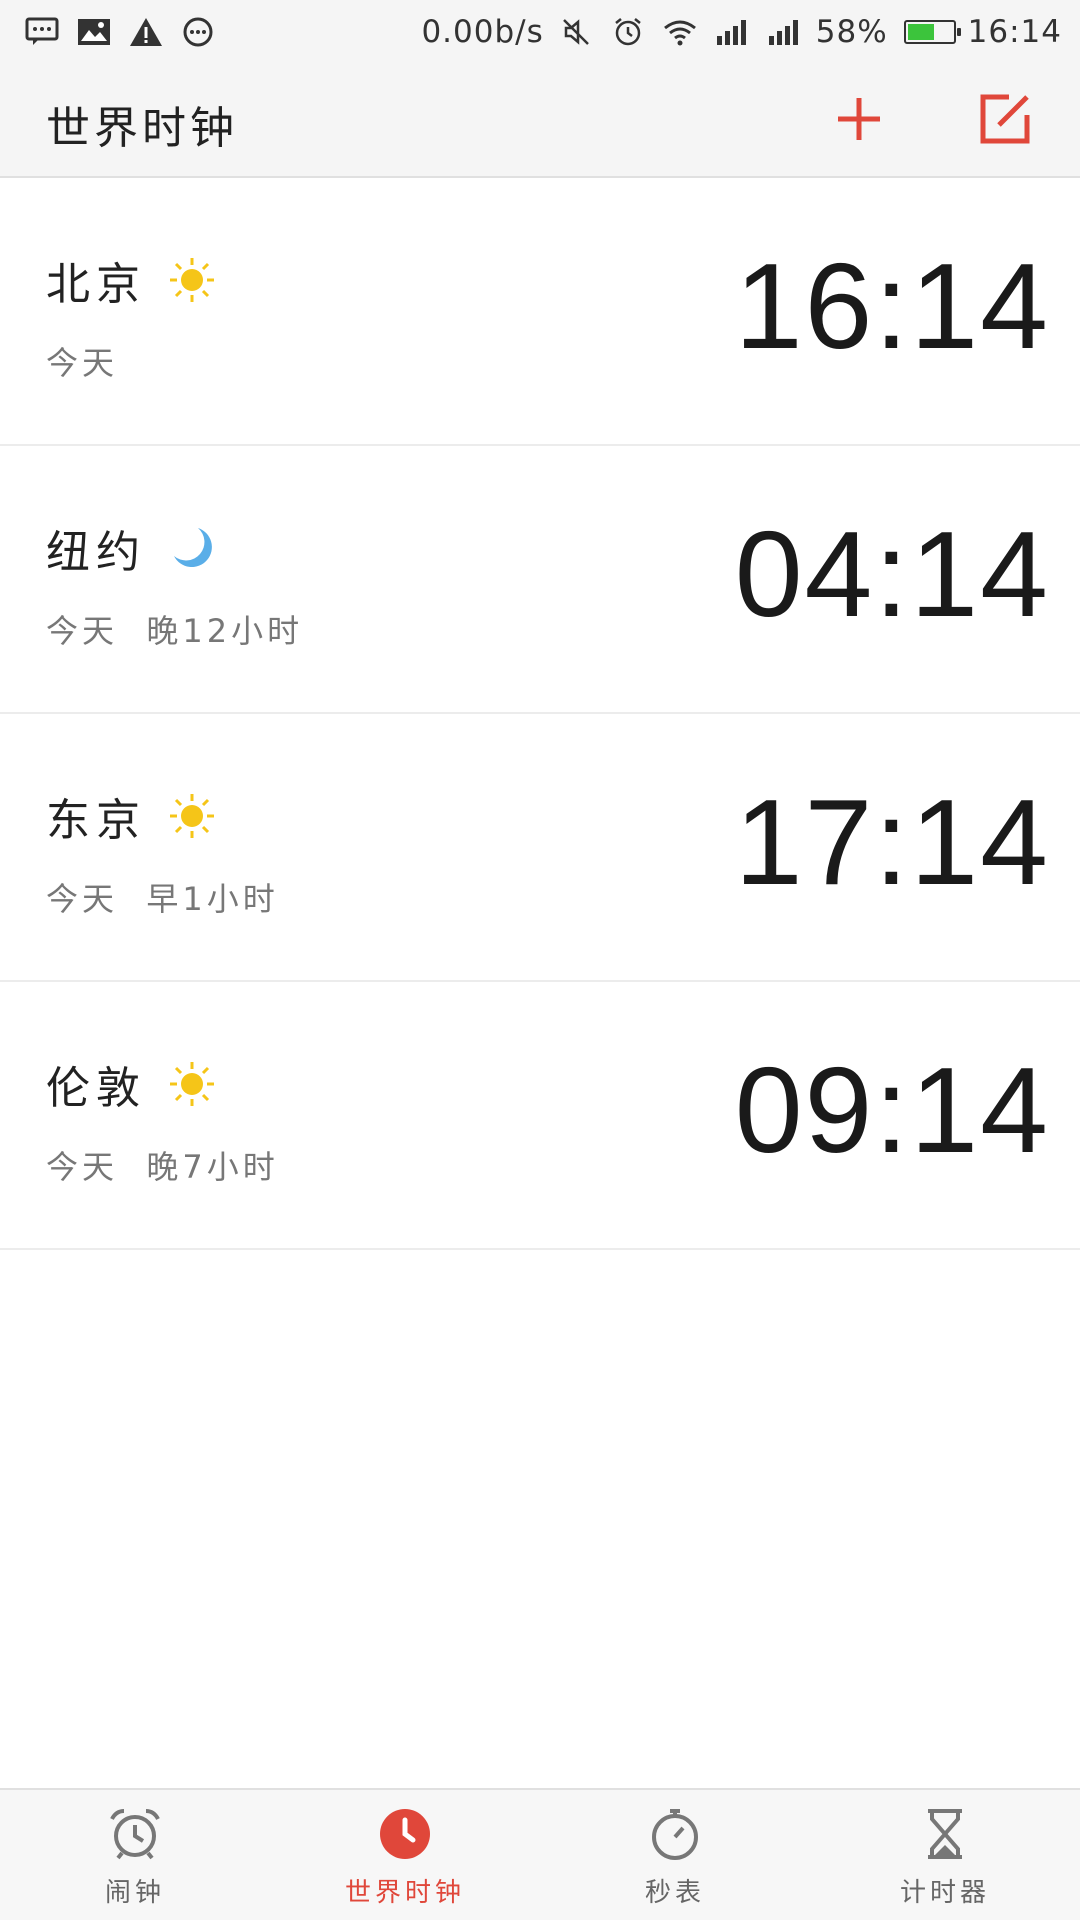  Describe the element at coordinates (1014, 32) in the screenshot. I see `status-time: 16:14` at that location.